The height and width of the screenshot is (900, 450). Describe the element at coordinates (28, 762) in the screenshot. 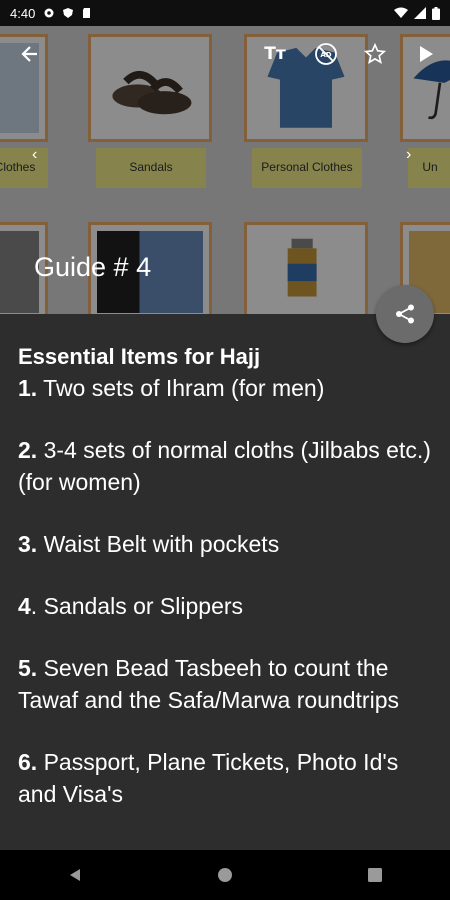

I see `list-item-number: 6.` at that location.